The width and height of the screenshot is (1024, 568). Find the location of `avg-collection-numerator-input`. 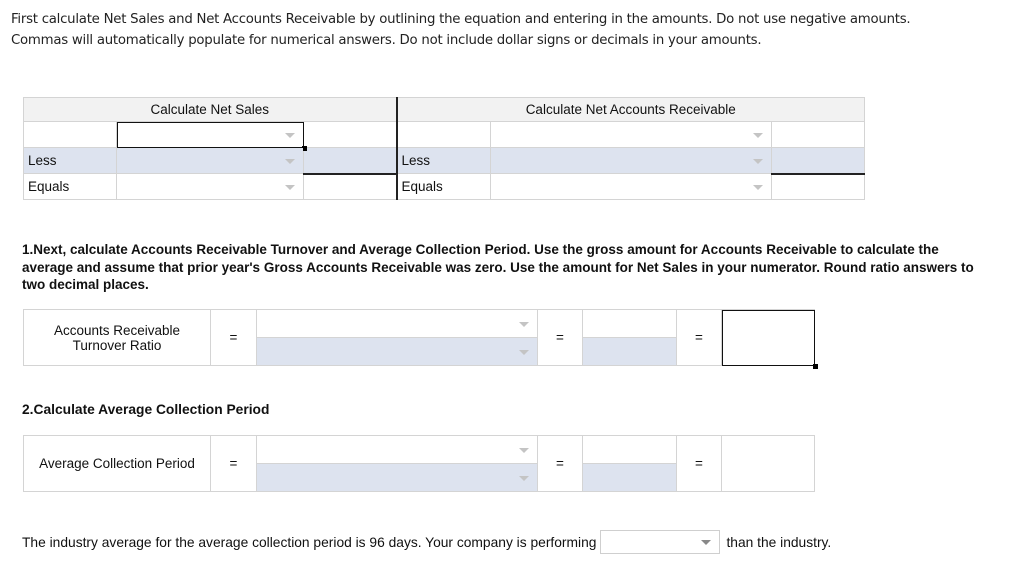

avg-collection-numerator-input is located at coordinates (629, 449).